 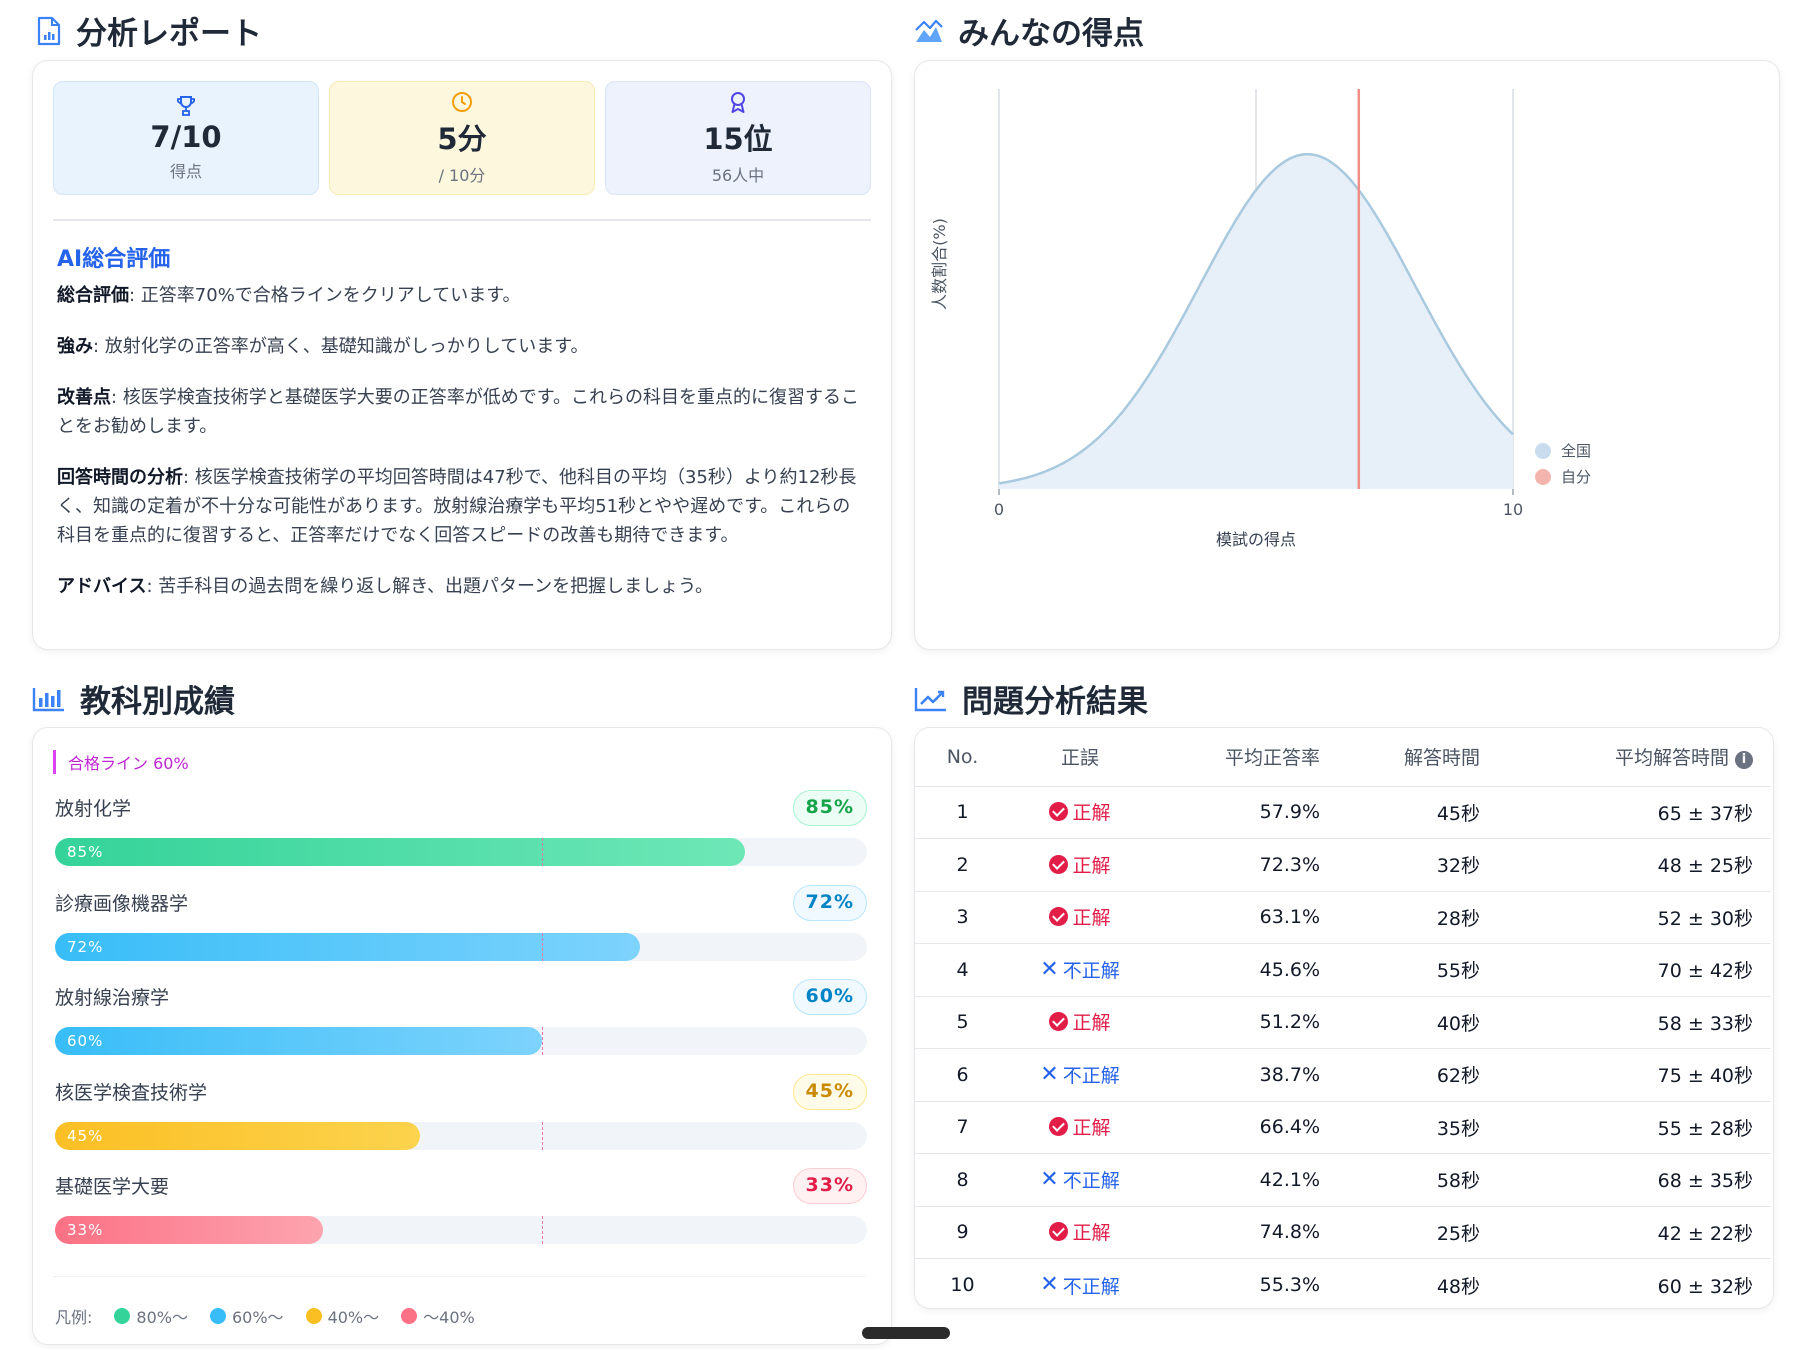 I want to click on table-row: 5 正解 51.2% 40秒 58 ± 33秒, so click(x=1343, y=1022).